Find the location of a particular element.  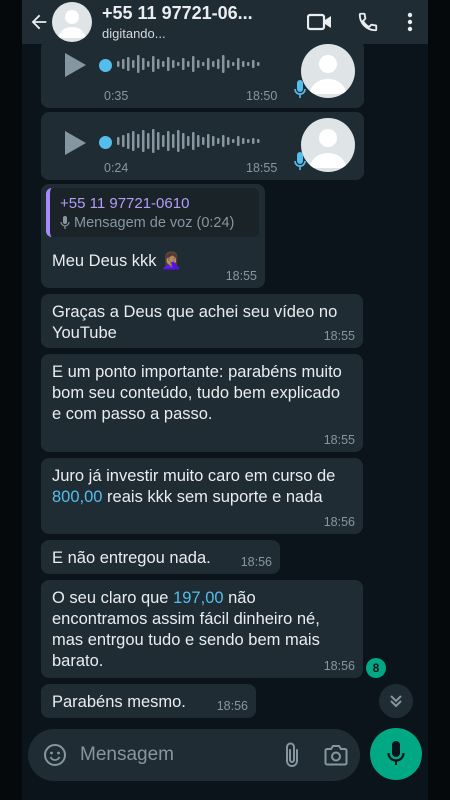

voice-duration: 0:35 is located at coordinates (116, 96).